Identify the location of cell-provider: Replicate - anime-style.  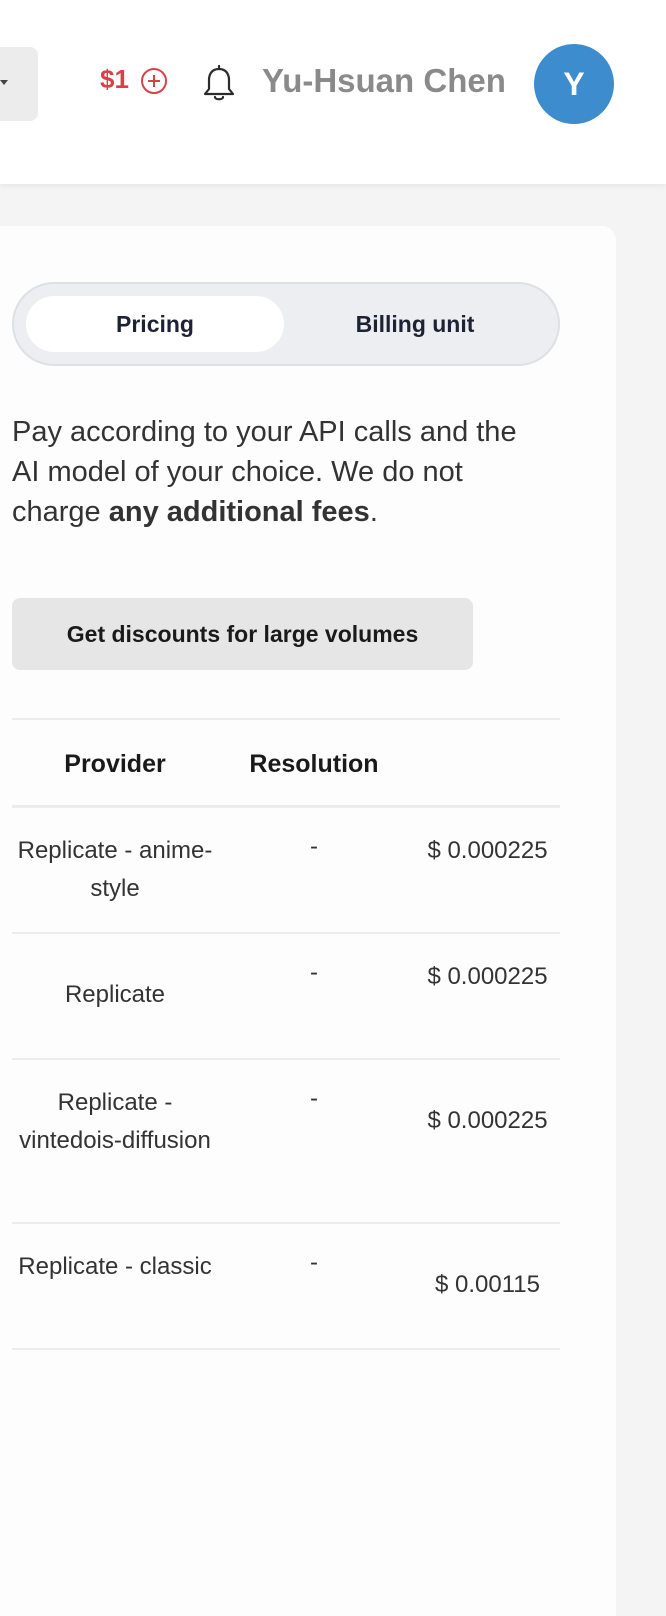
(115, 869).